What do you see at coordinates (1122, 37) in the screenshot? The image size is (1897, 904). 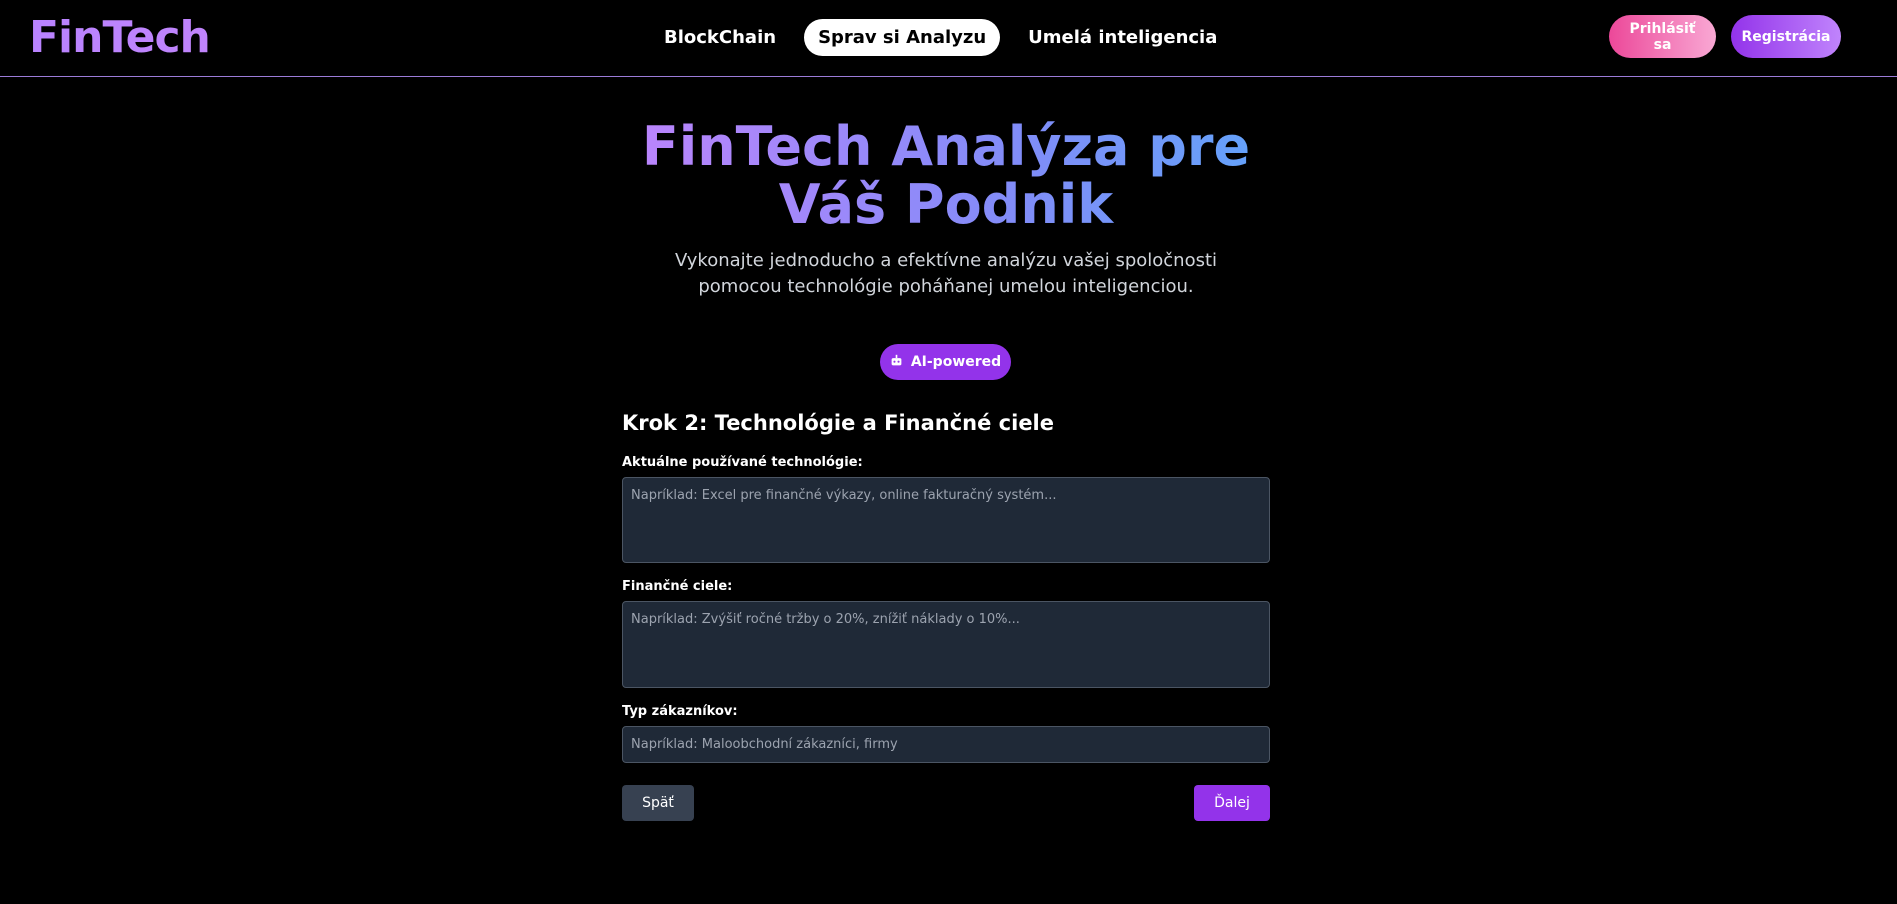 I see `nav-item-umela-inteligencia: Umelá inteligencia` at bounding box center [1122, 37].